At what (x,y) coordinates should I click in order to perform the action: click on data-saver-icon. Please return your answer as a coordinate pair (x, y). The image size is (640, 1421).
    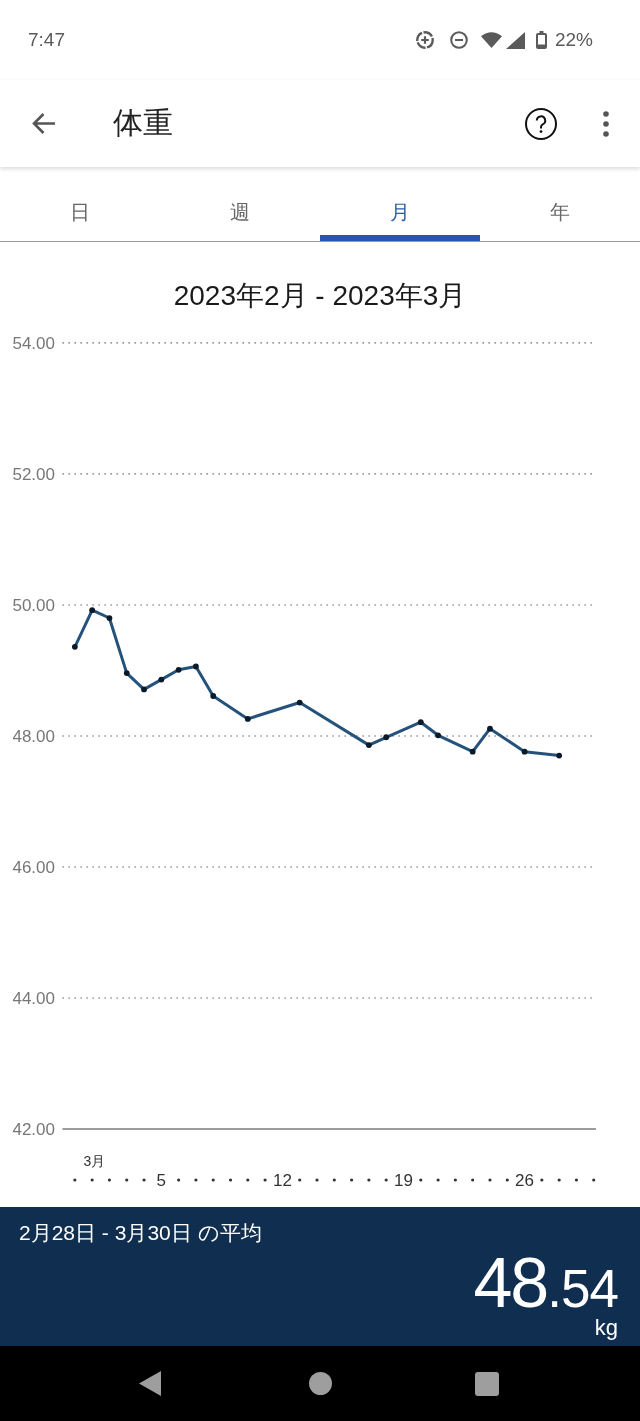
    Looking at the image, I should click on (424, 40).